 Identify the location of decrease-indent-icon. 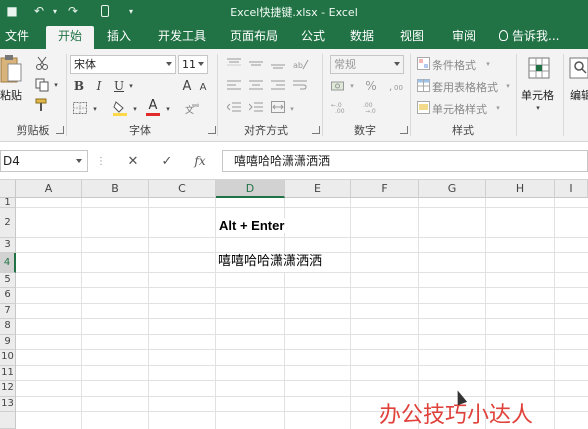
(234, 107).